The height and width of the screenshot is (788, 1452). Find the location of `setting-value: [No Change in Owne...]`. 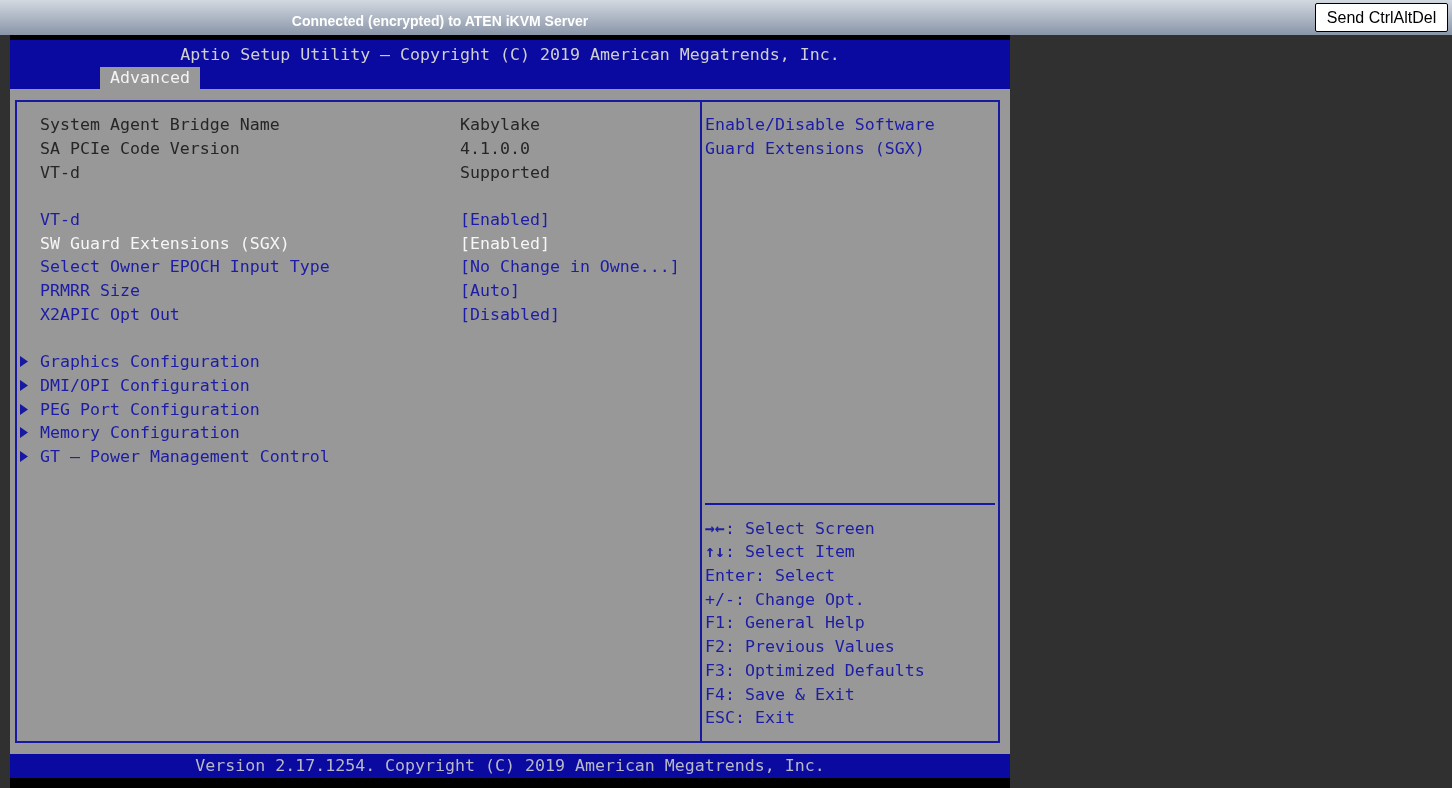

setting-value: [No Change in Owne...] is located at coordinates (570, 267).